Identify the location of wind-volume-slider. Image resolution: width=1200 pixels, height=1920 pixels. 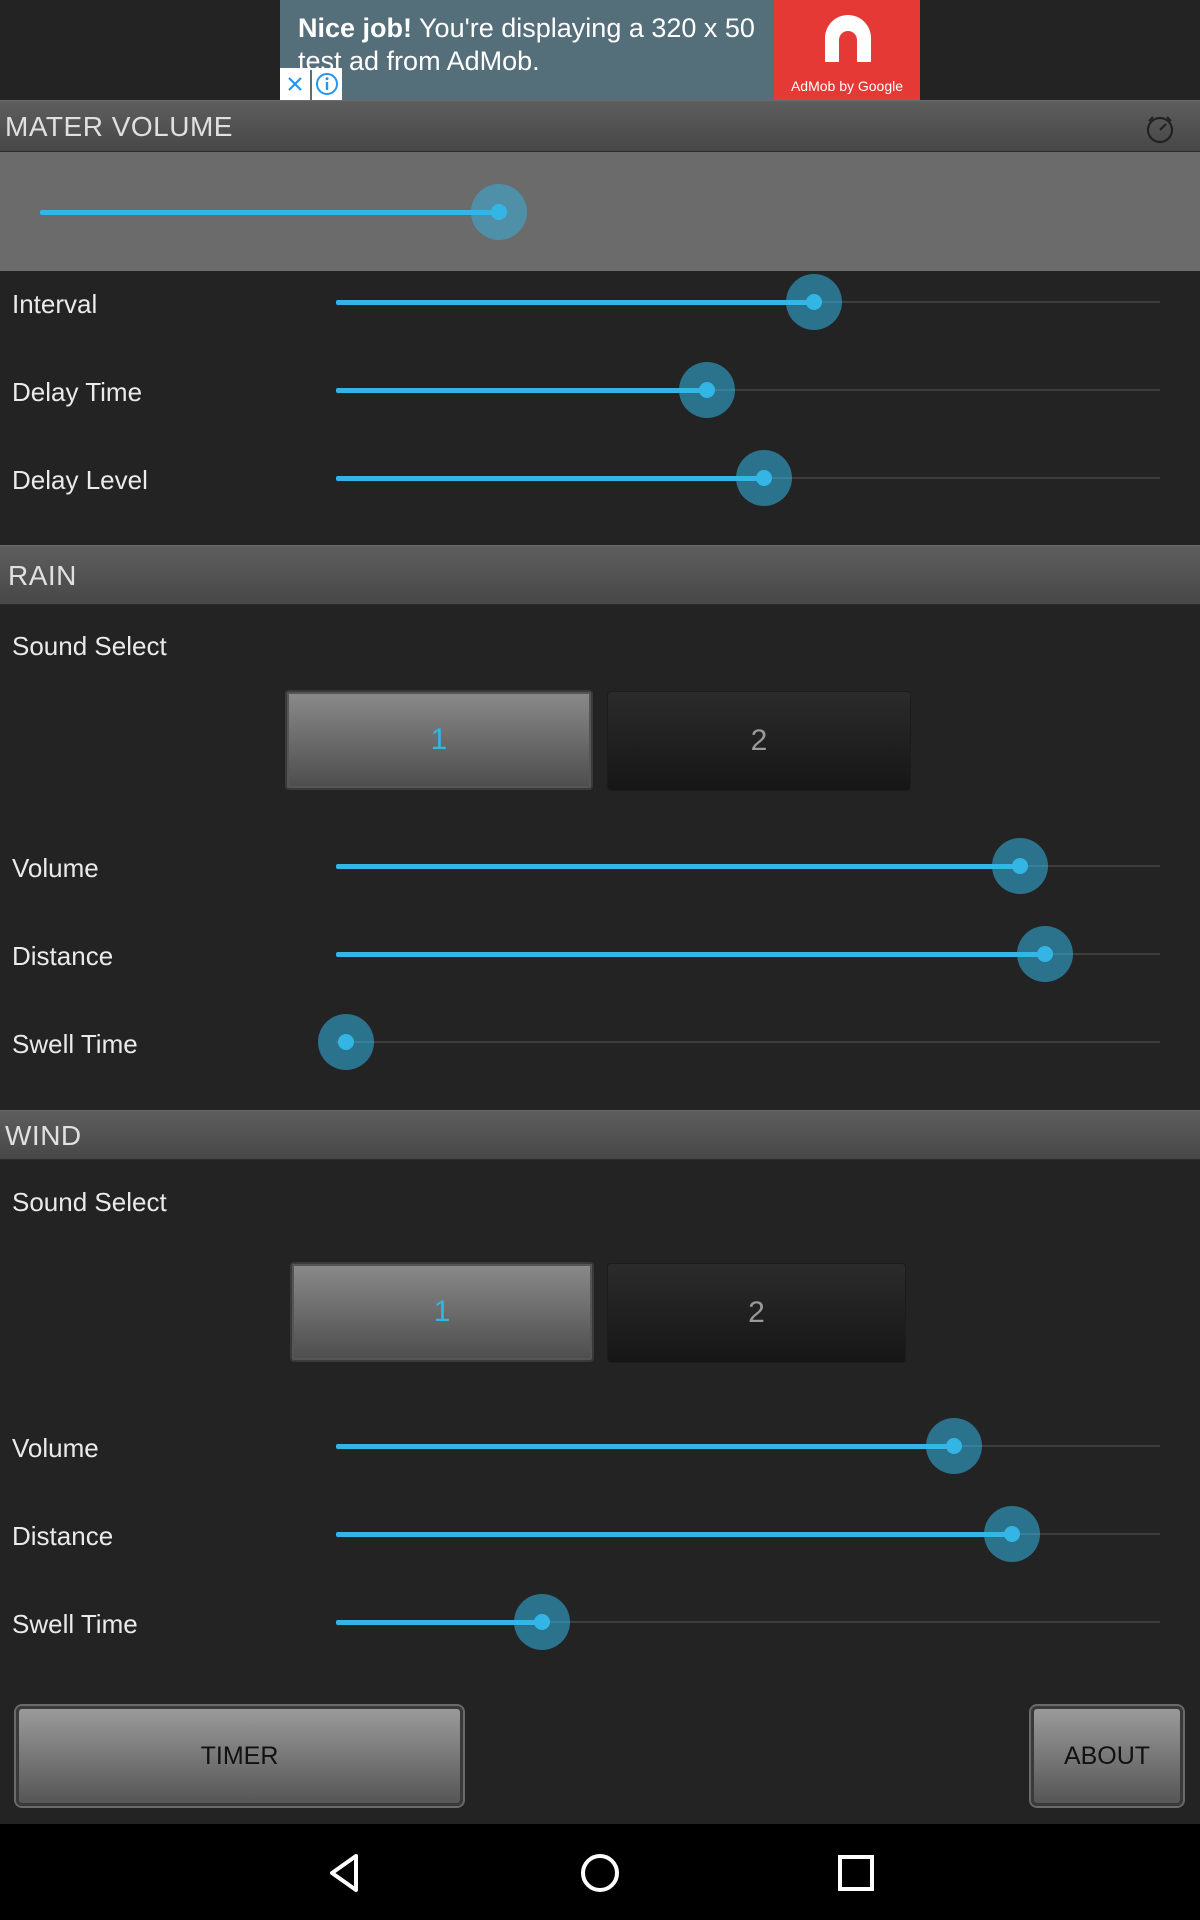
(748, 1446).